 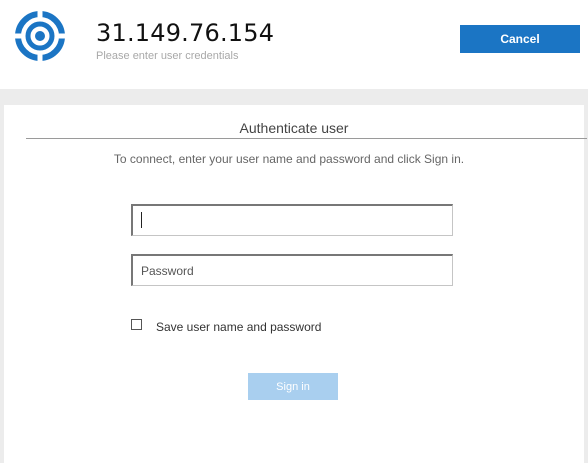 I want to click on save-credentials-checkbox, so click(x=136, y=324).